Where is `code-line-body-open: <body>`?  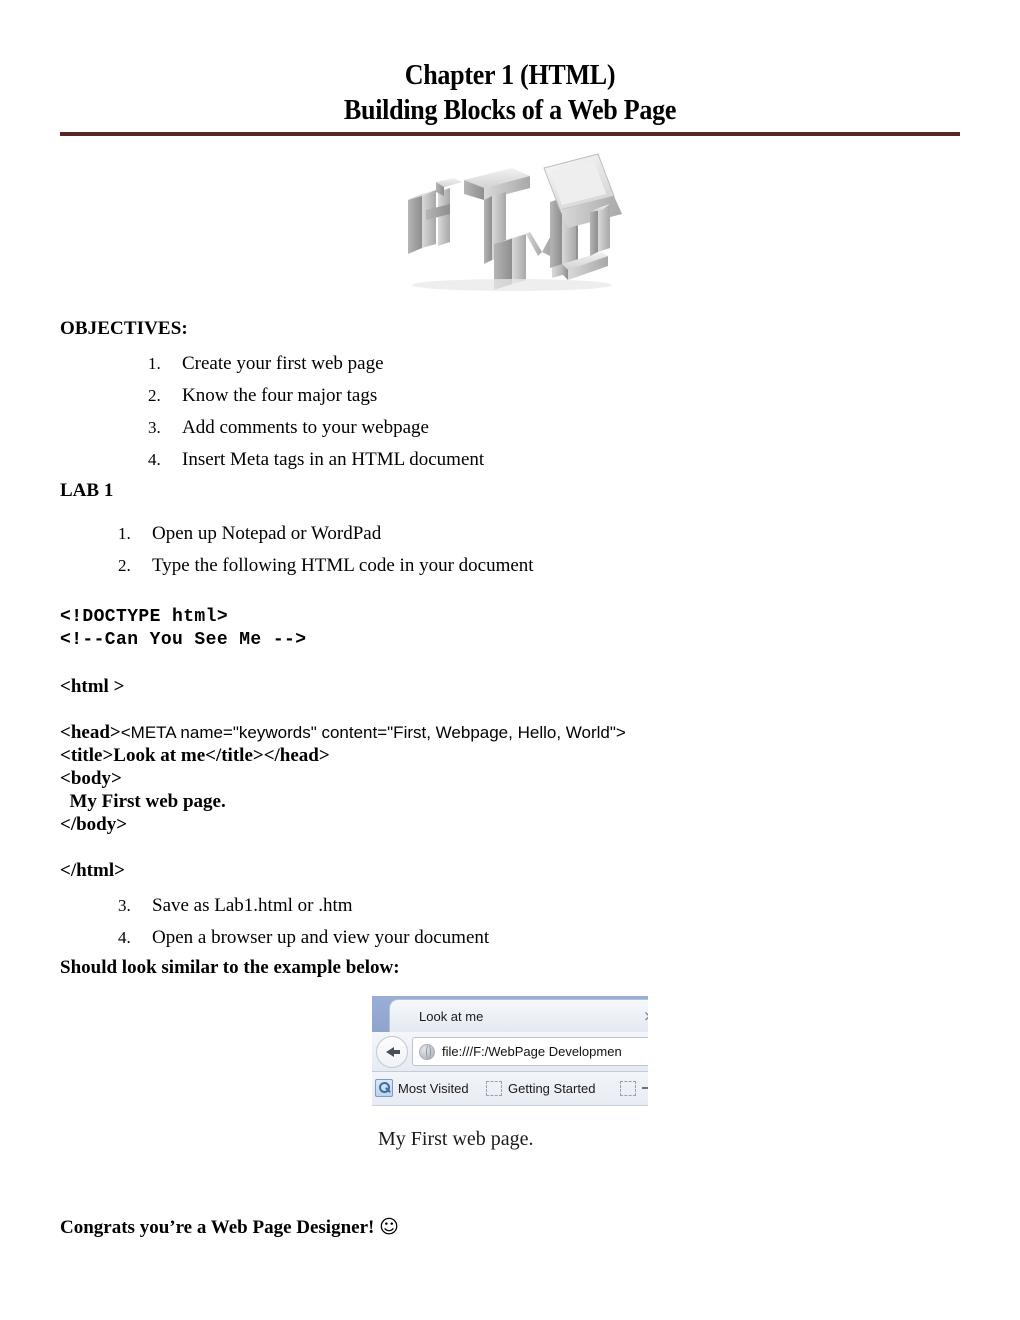
code-line-body-open: <body> is located at coordinates (91, 778).